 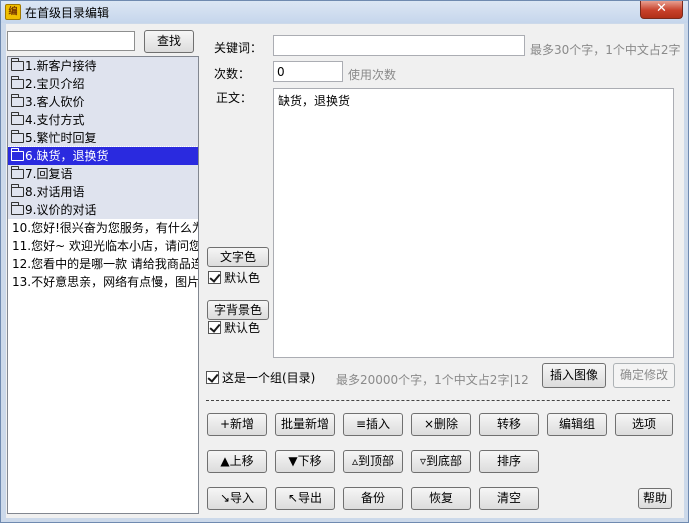 What do you see at coordinates (574, 375) in the screenshot?
I see `insert-image-button: 插入图像` at bounding box center [574, 375].